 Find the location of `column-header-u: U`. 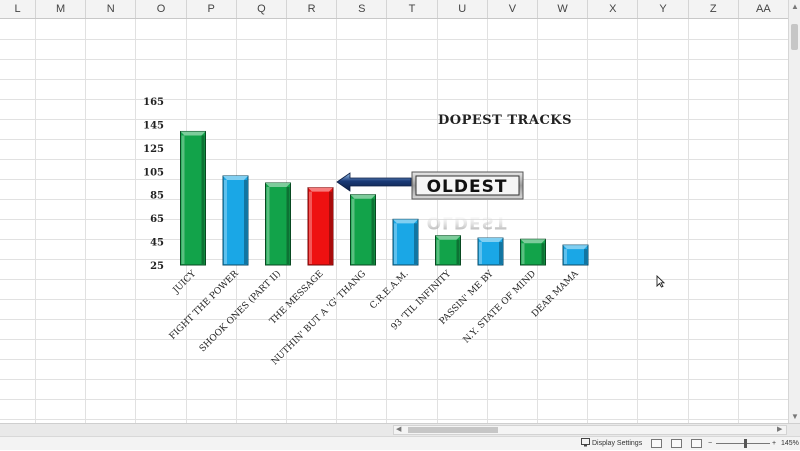

column-header-u: U is located at coordinates (463, 9).